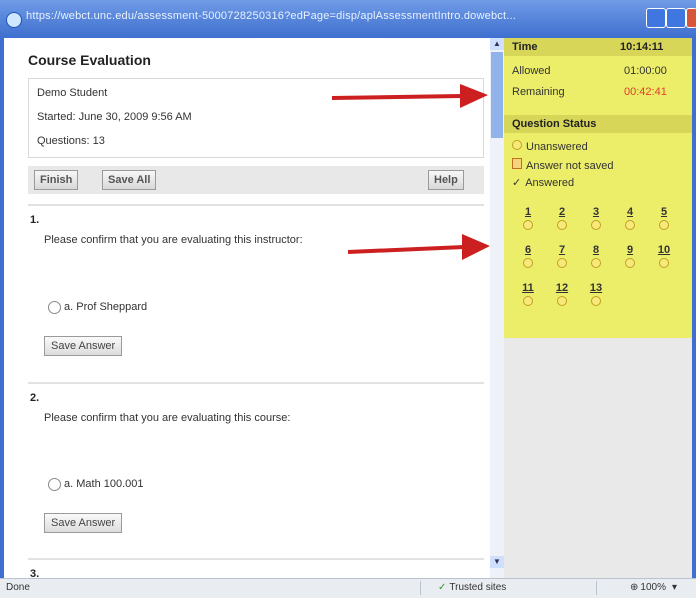  I want to click on status-text: Done, so click(18, 587).